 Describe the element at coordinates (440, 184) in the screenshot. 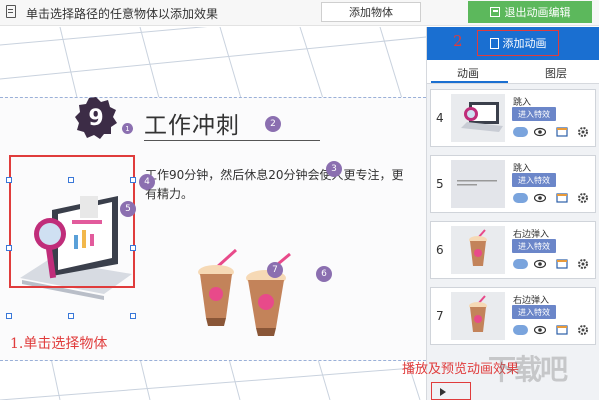

I see `item-index: 5` at that location.